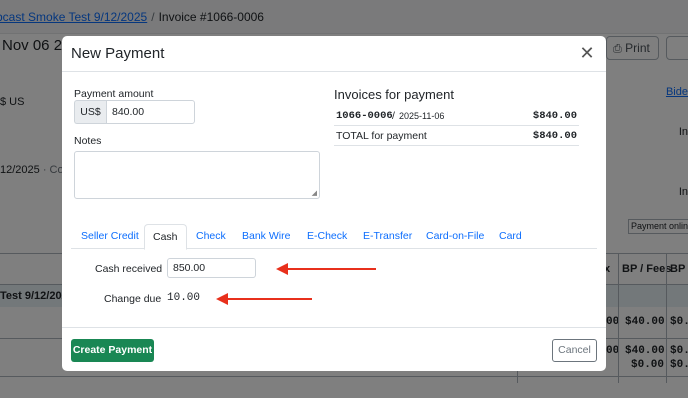 The width and height of the screenshot is (688, 398). What do you see at coordinates (422, 116) in the screenshot?
I see `invoice-date: 2025-11-06` at bounding box center [422, 116].